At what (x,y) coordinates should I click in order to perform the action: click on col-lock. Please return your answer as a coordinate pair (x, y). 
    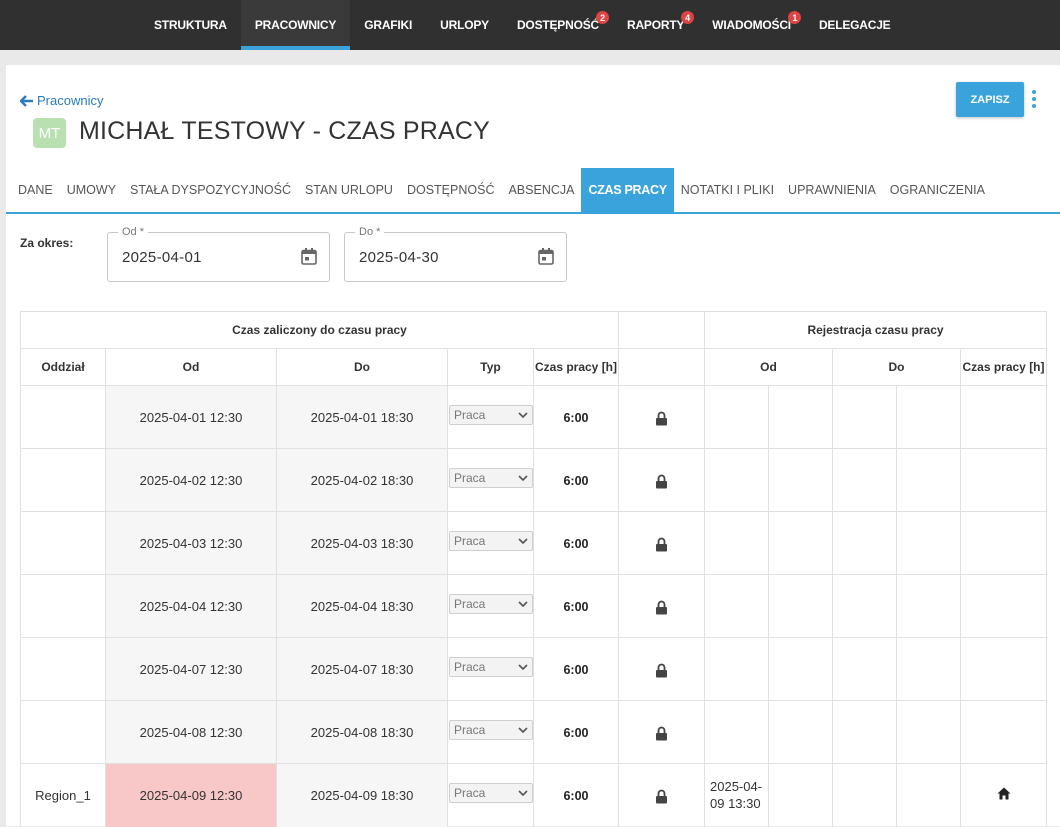
    Looking at the image, I should click on (661, 367).